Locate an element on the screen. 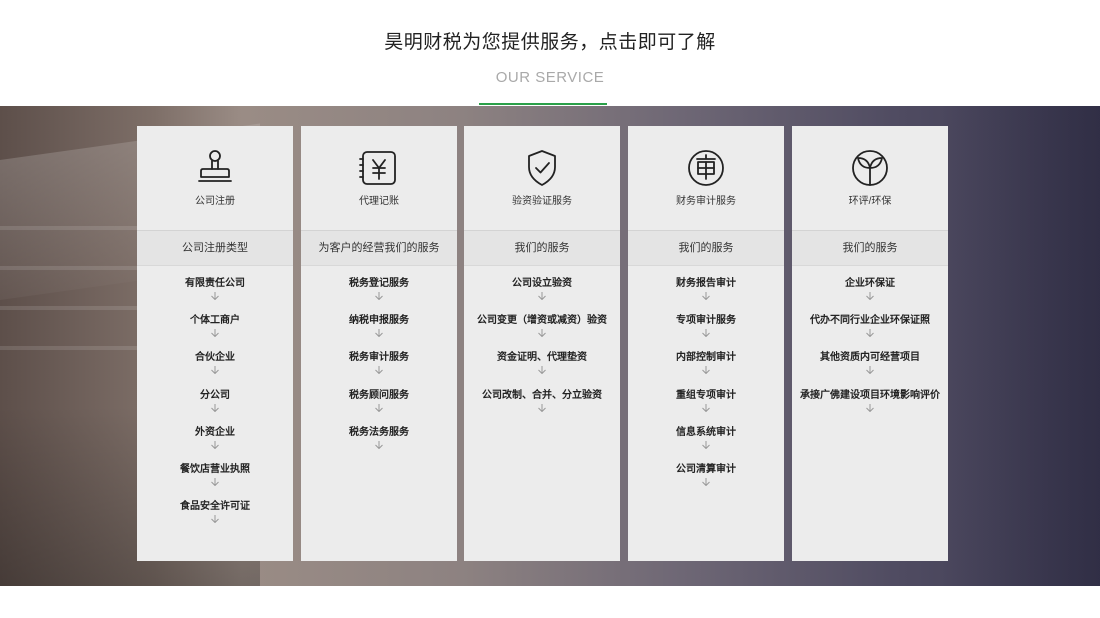  section-subtitle: OUR SERVICE is located at coordinates (550, 77).